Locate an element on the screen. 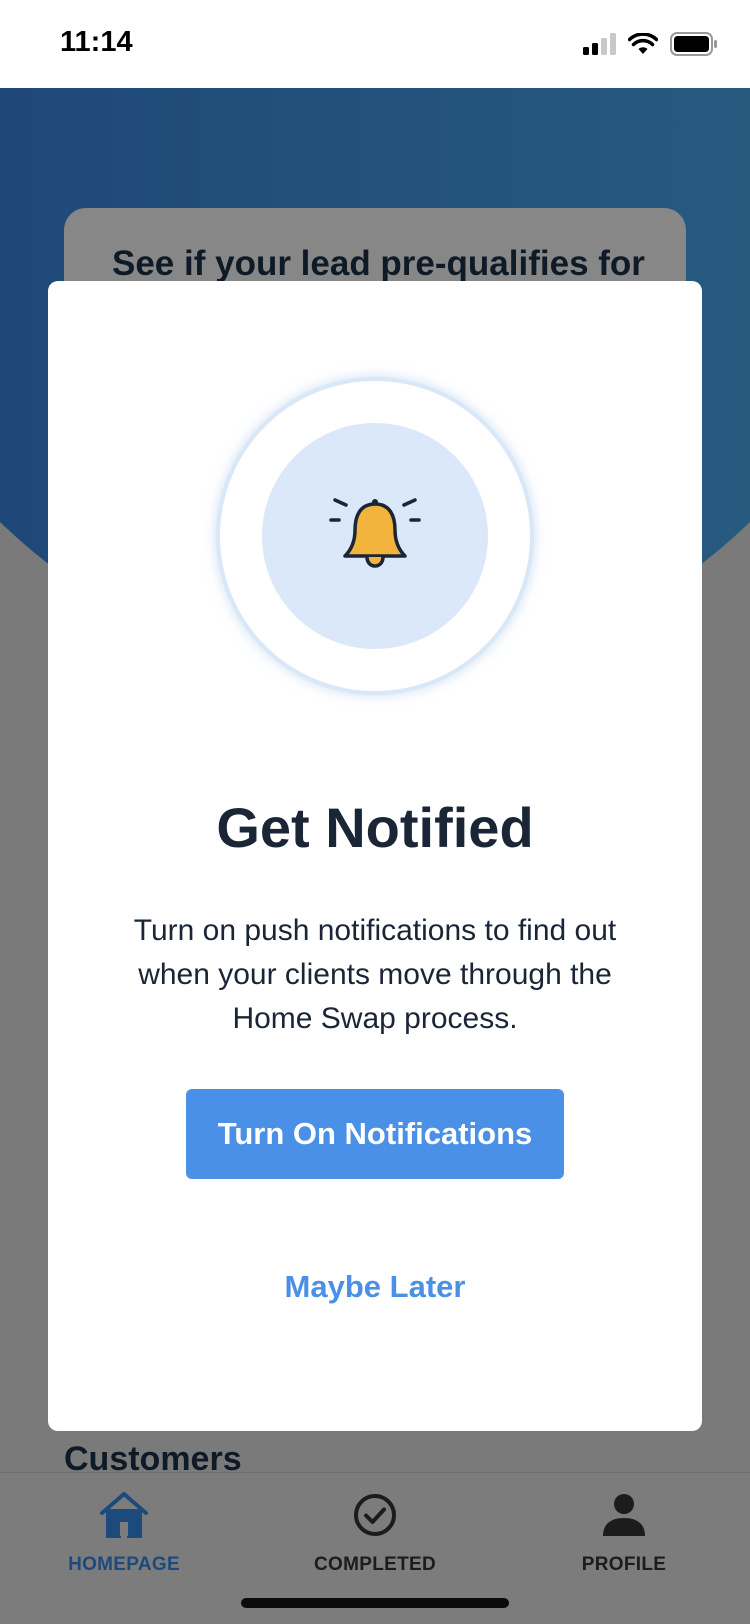 The image size is (750, 1624). cellular-signal-icon is located at coordinates (599, 46).